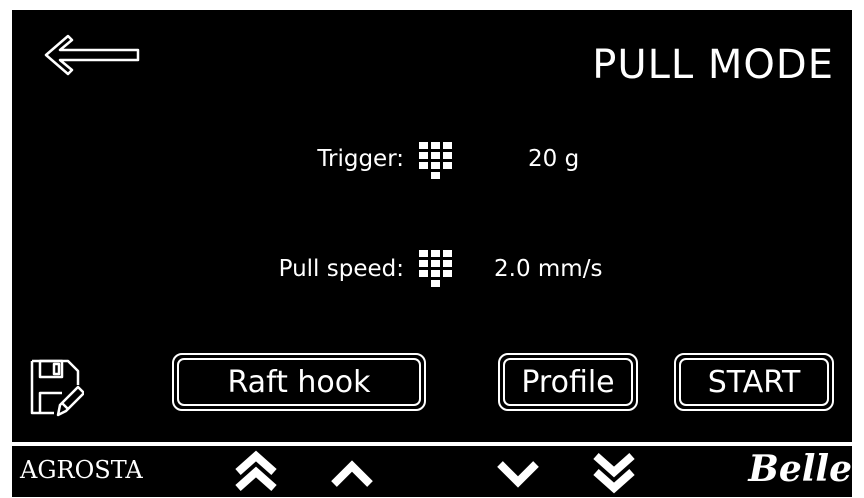 This screenshot has width=864, height=498. I want to click on page-first-button, so click(256, 472).